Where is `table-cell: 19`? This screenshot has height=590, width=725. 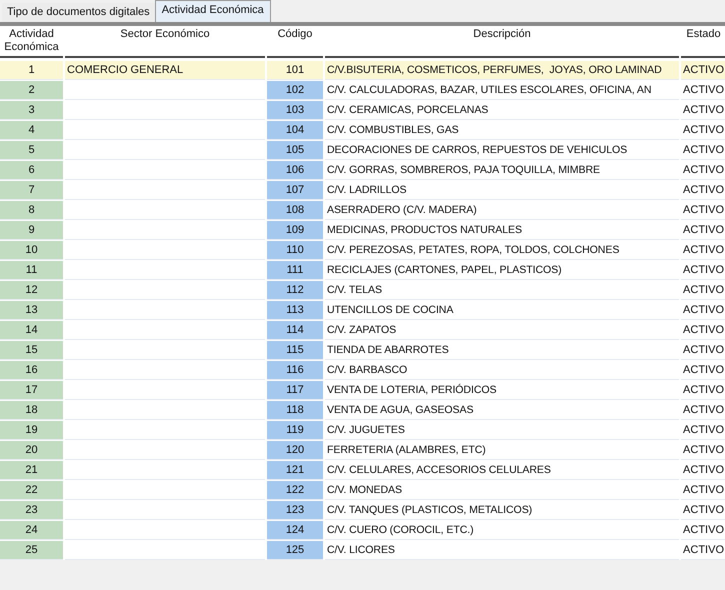 table-cell: 19 is located at coordinates (31, 430).